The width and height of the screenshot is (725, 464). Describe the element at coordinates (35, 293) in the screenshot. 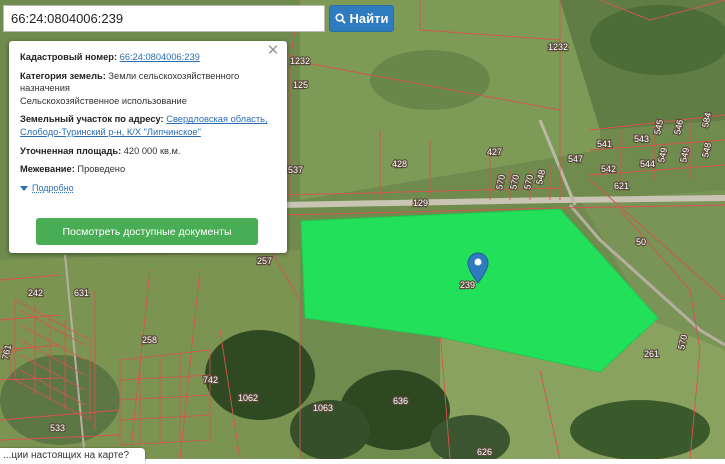

I see `plot-label: 242` at that location.